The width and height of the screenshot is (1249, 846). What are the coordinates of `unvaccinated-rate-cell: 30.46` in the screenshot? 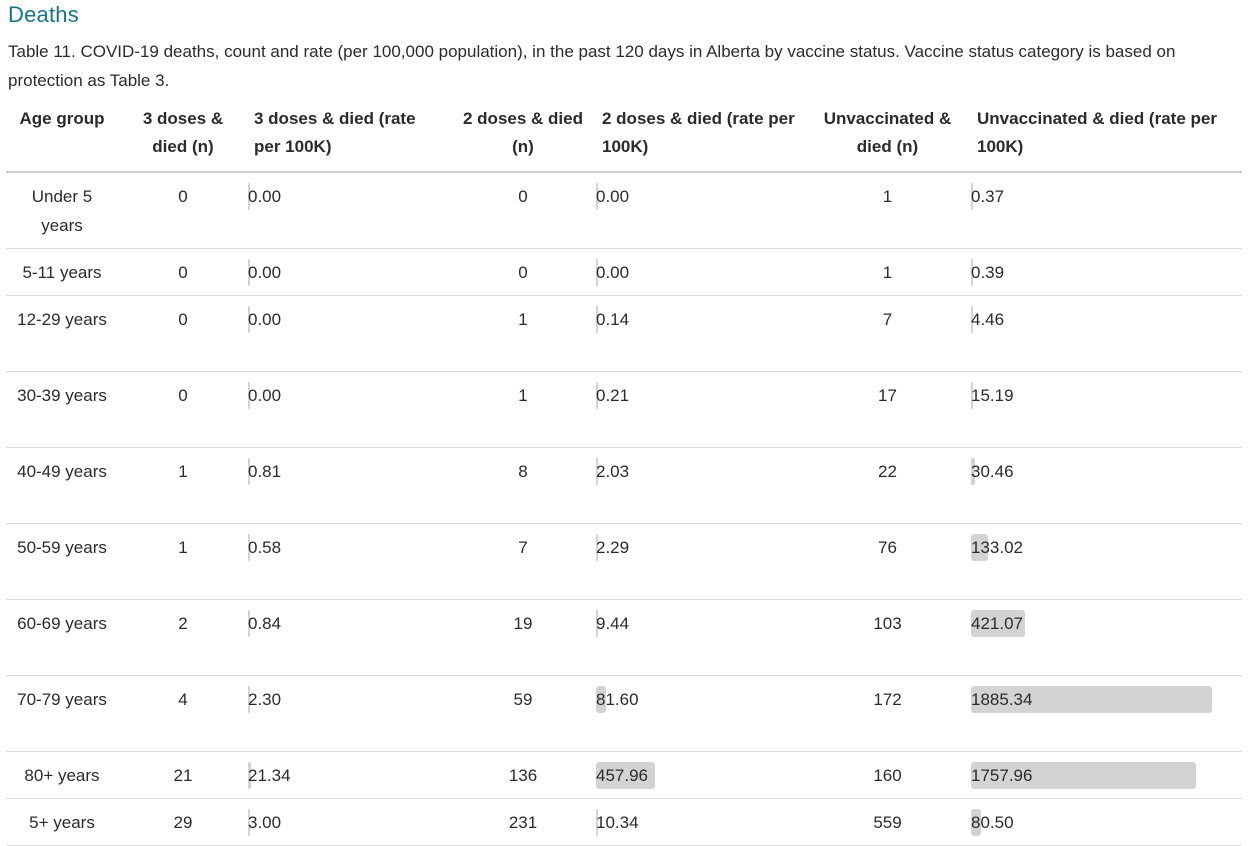 It's located at (1106, 485).